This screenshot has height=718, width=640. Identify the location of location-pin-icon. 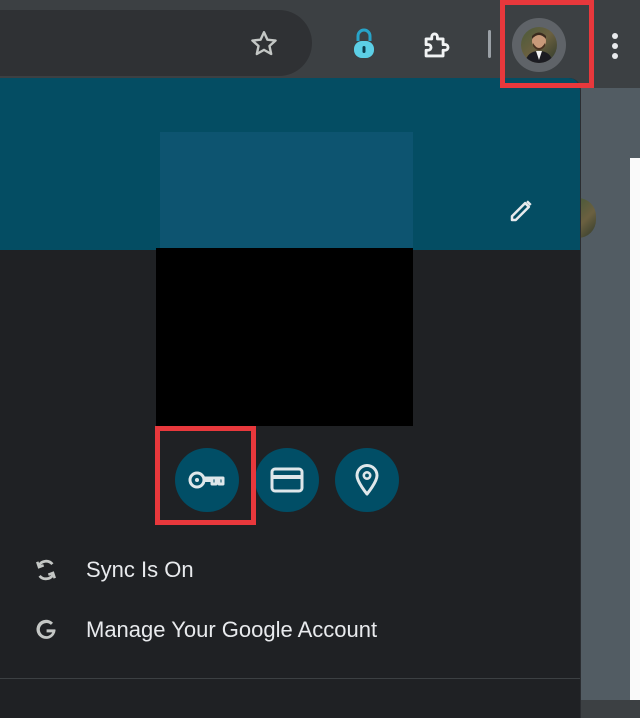
(367, 480).